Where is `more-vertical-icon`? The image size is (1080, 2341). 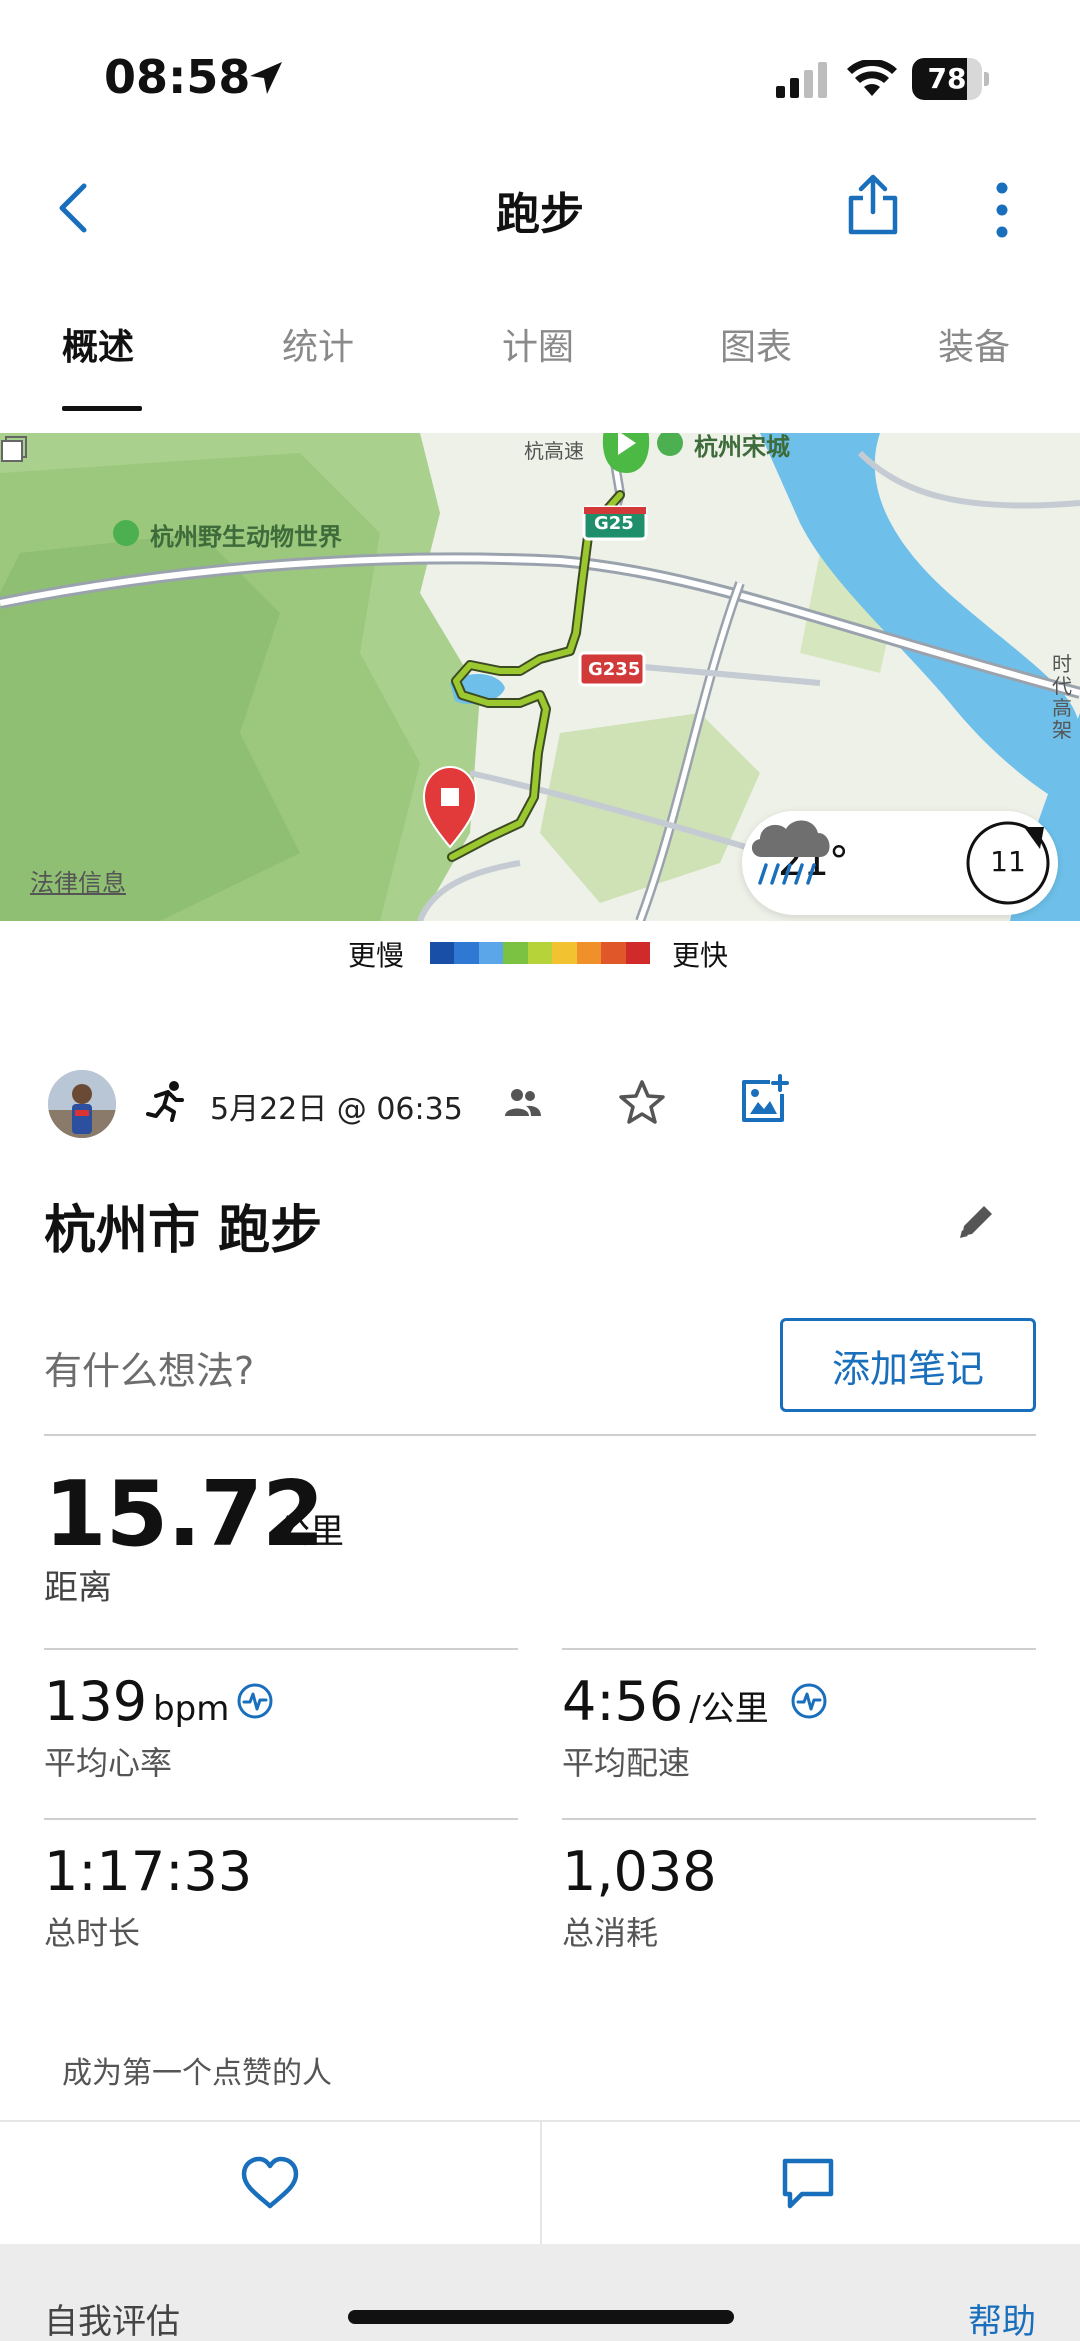 more-vertical-icon is located at coordinates (1002, 210).